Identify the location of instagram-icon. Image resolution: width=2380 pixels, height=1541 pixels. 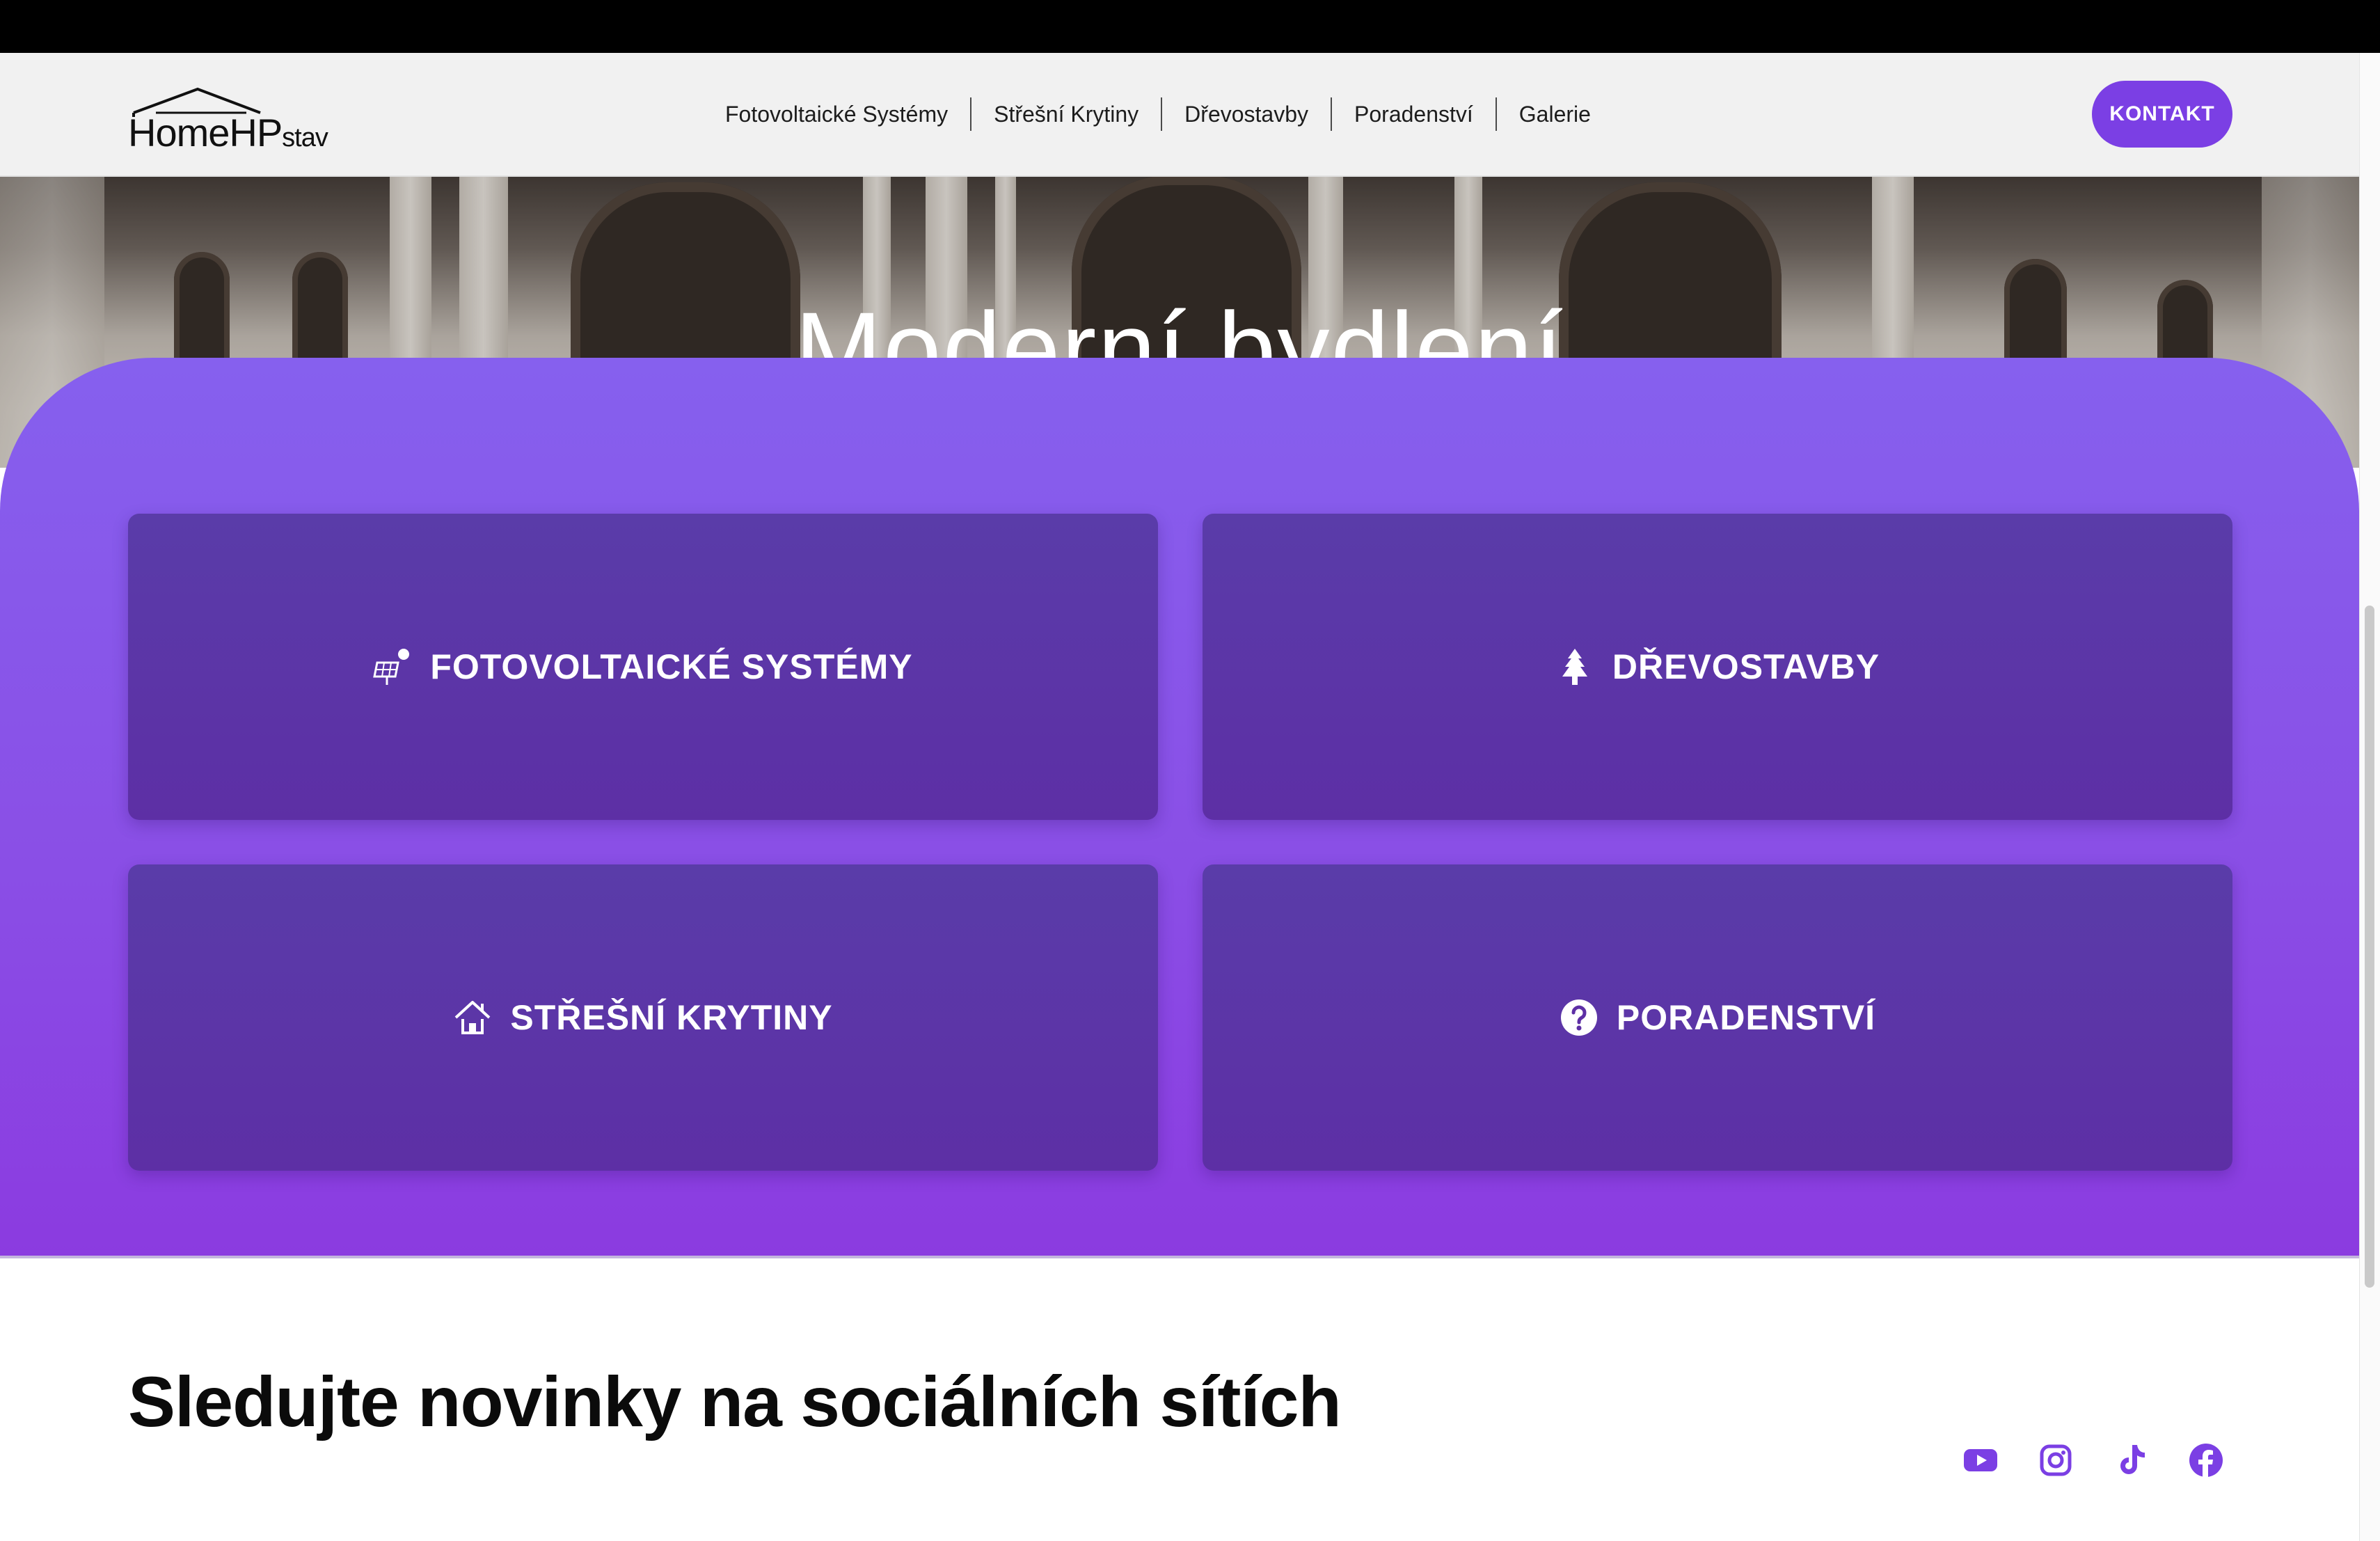
(2056, 1460).